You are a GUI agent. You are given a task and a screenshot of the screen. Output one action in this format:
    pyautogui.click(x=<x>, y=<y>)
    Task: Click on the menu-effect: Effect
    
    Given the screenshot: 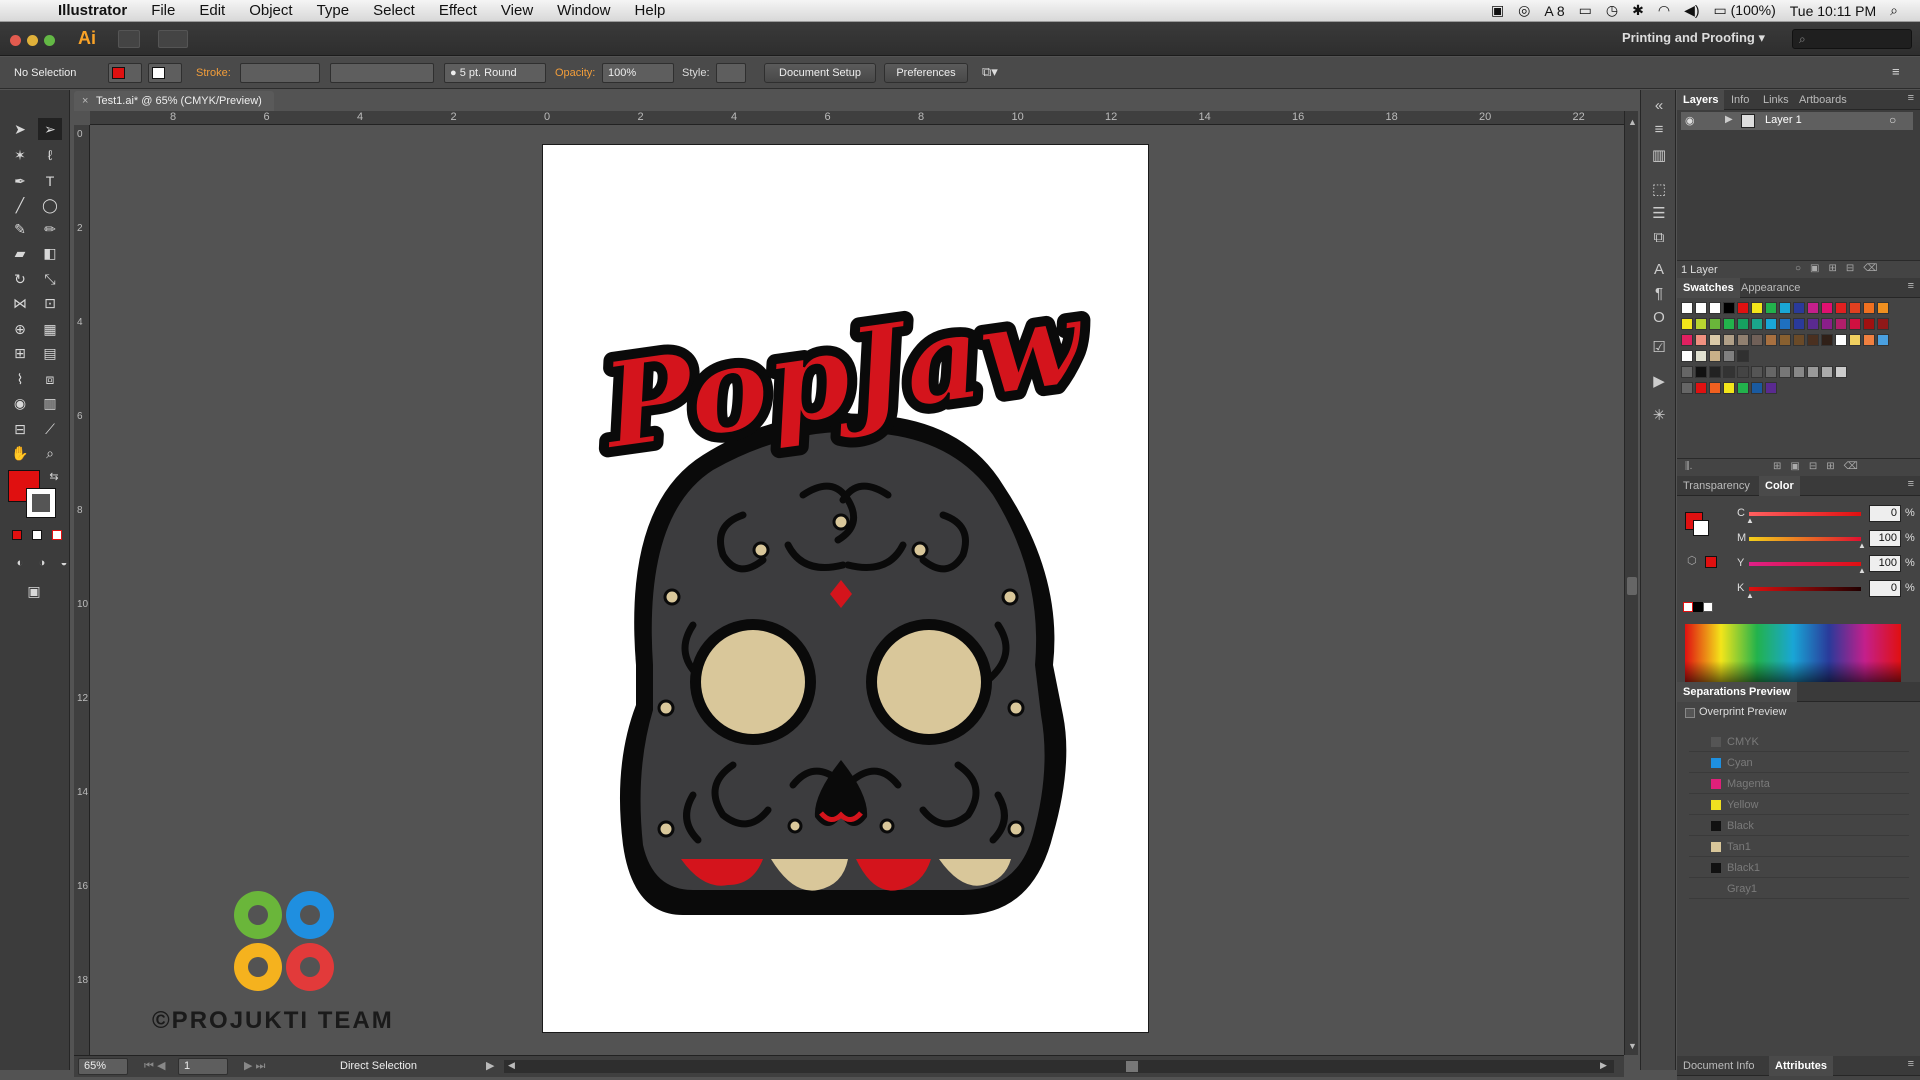 What is the action you would take?
    pyautogui.click(x=458, y=11)
    